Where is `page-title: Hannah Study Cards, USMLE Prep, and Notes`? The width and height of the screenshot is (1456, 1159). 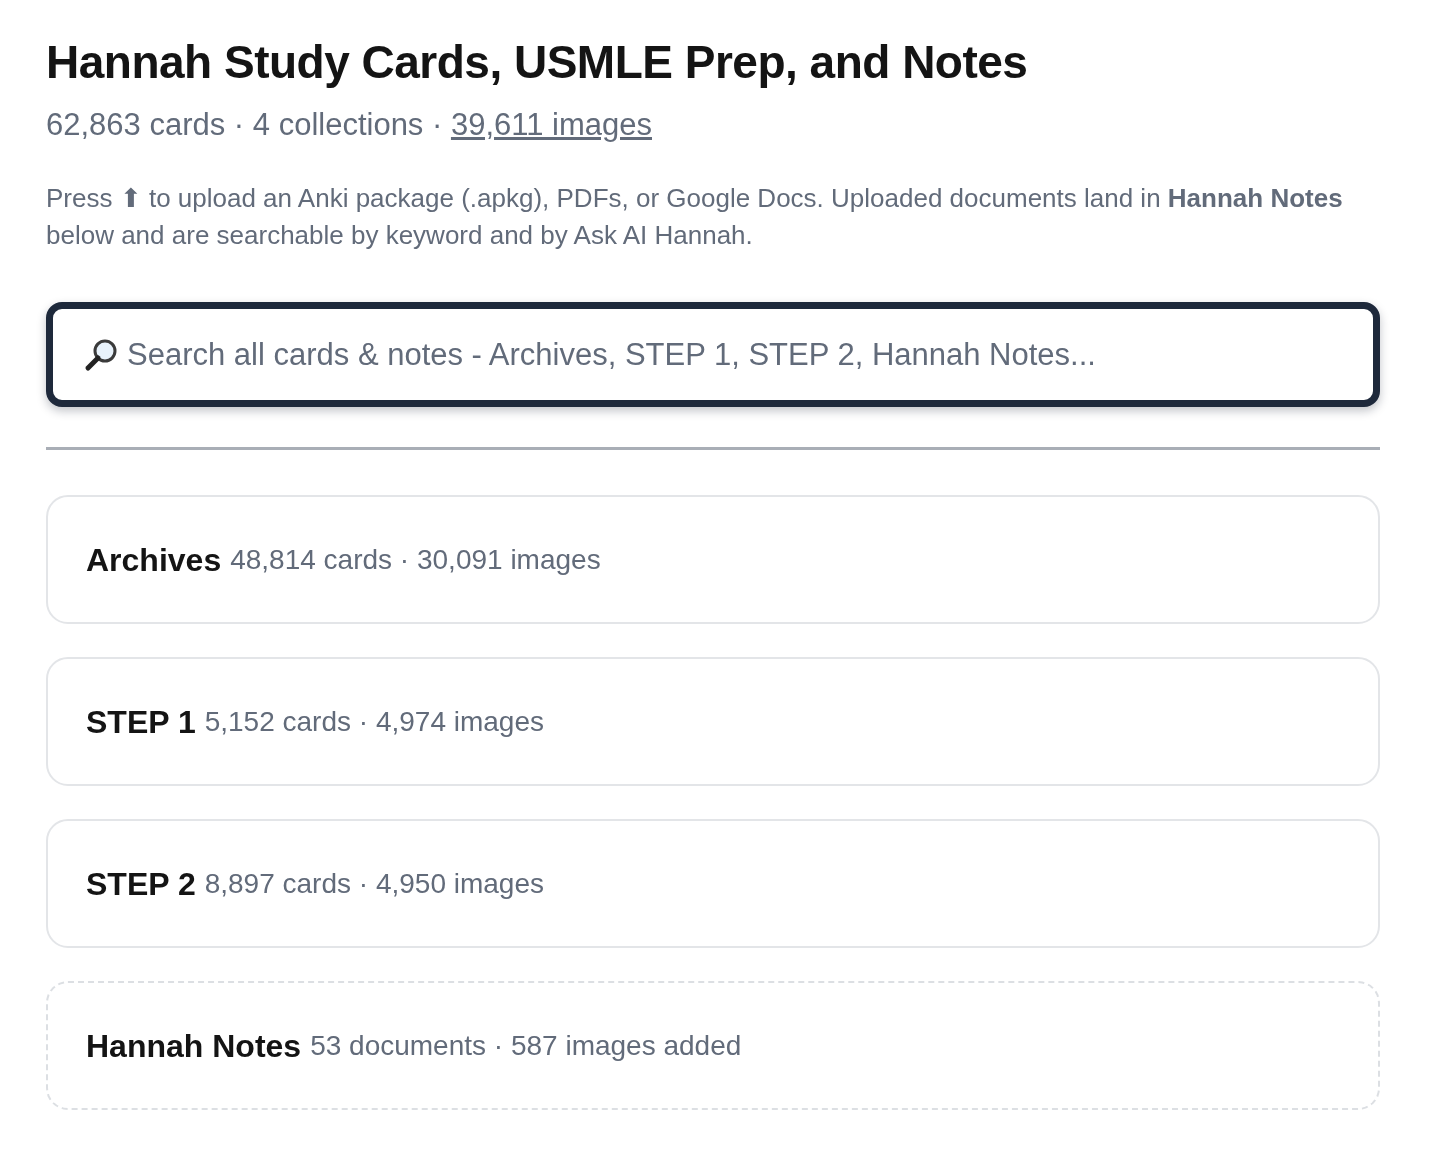 page-title: Hannah Study Cards, USMLE Prep, and Notes is located at coordinates (537, 62).